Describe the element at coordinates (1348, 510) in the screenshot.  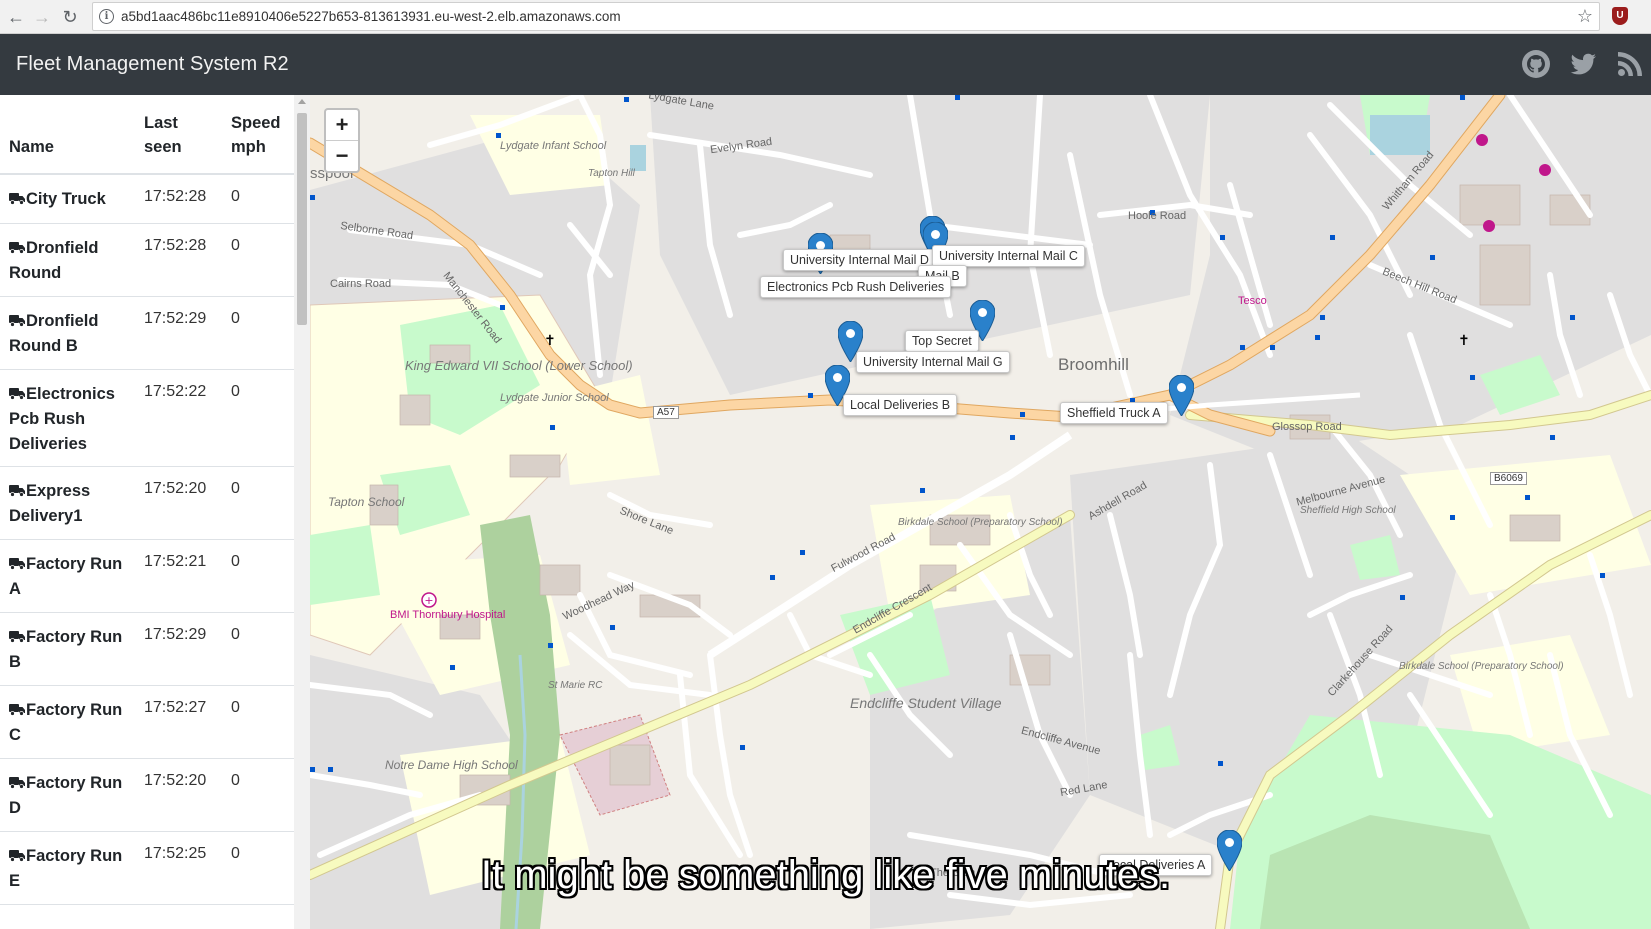
I see `map-label-sheffield-high: Sheffield High School` at that location.